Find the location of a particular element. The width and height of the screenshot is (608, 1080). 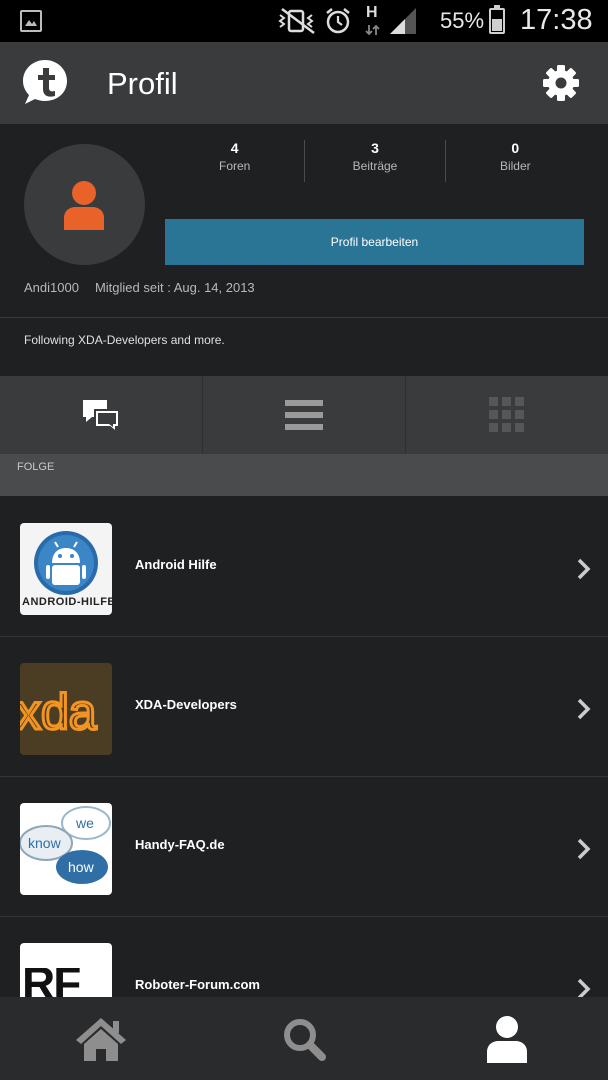

home-icon is located at coordinates (101, 1039).